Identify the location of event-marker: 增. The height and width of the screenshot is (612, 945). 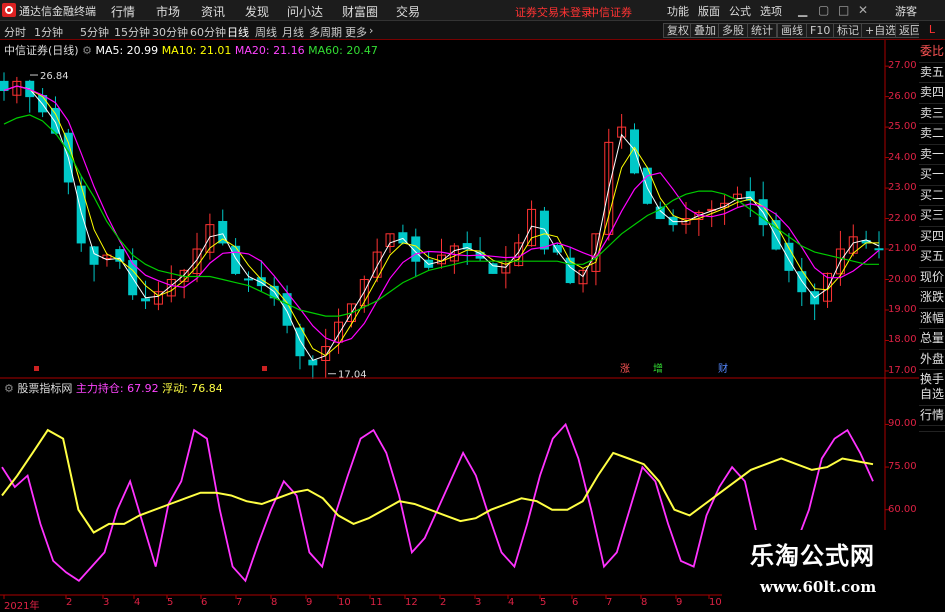
(658, 368).